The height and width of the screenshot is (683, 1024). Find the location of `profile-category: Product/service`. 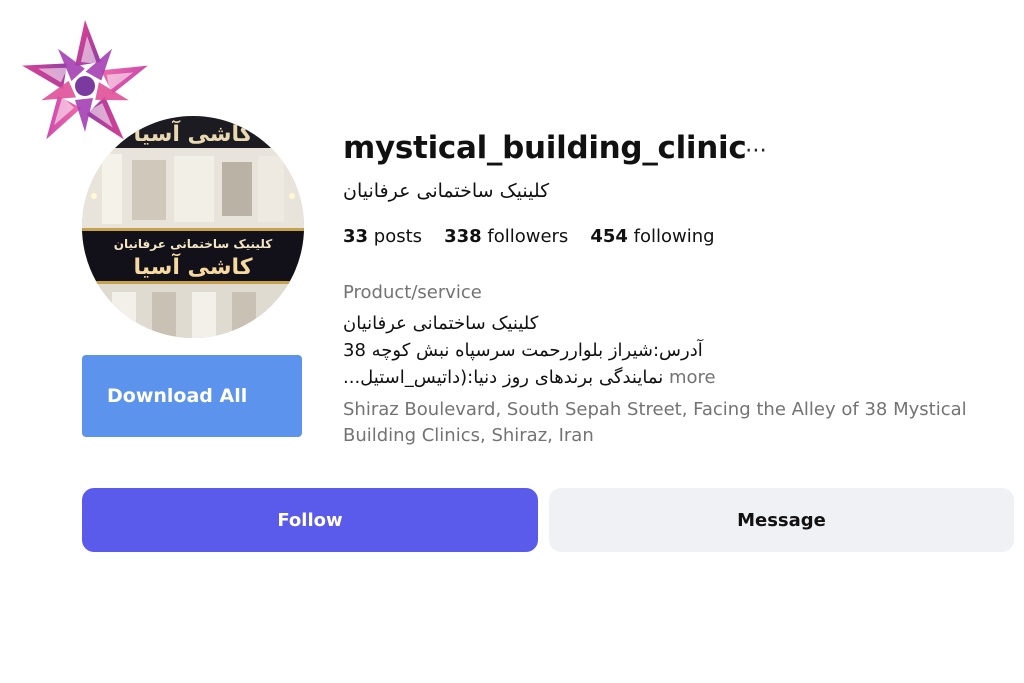

profile-category: Product/service is located at coordinates (412, 292).